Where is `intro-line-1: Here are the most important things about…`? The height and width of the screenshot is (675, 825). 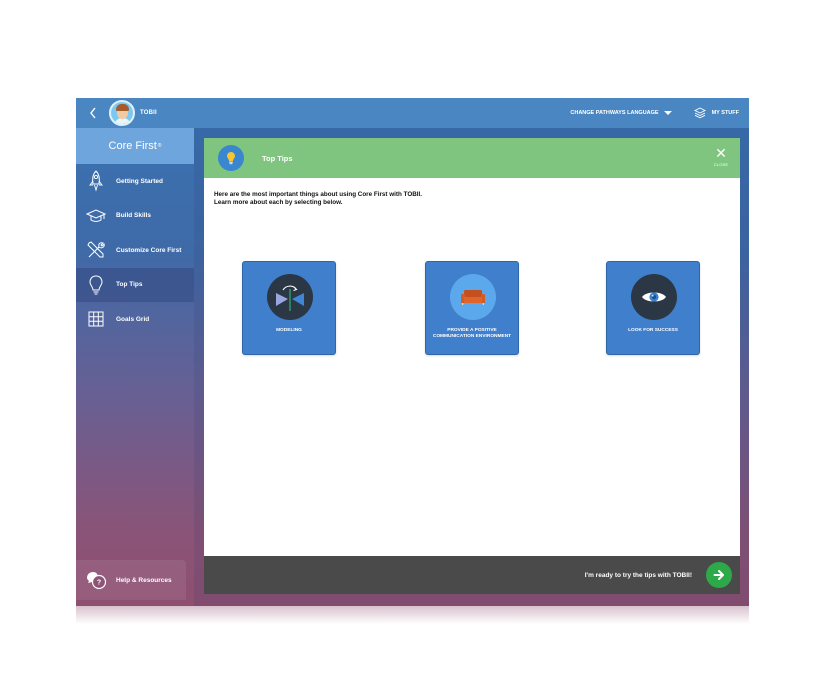 intro-line-1: Here are the most important things about… is located at coordinates (318, 194).